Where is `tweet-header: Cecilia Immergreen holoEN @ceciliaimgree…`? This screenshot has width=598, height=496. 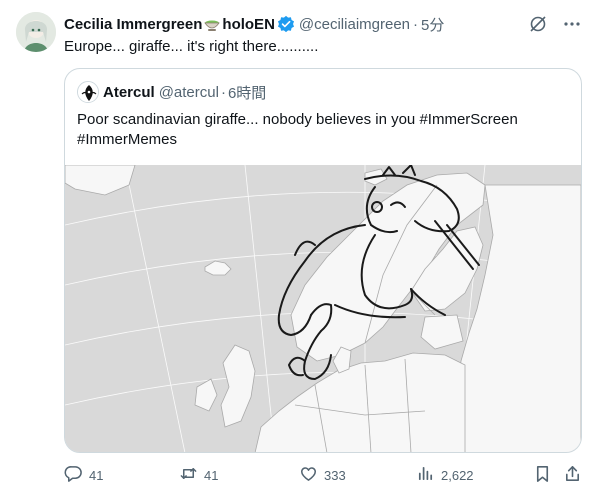 tweet-header: Cecilia Immergreen holoEN @ceciliaimgree… is located at coordinates (323, 24).